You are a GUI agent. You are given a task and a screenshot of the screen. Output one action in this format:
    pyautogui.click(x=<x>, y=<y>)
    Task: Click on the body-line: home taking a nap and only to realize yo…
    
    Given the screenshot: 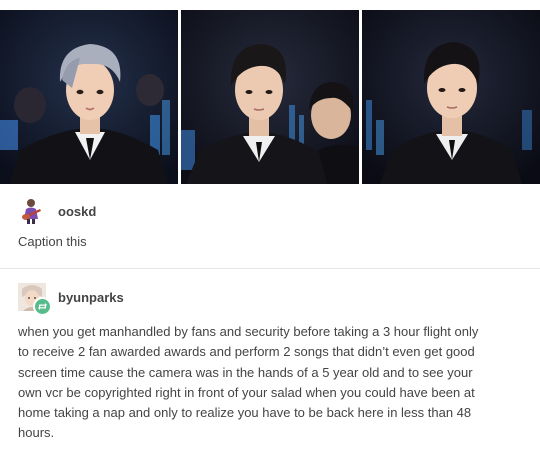 What is the action you would take?
    pyautogui.click(x=245, y=413)
    